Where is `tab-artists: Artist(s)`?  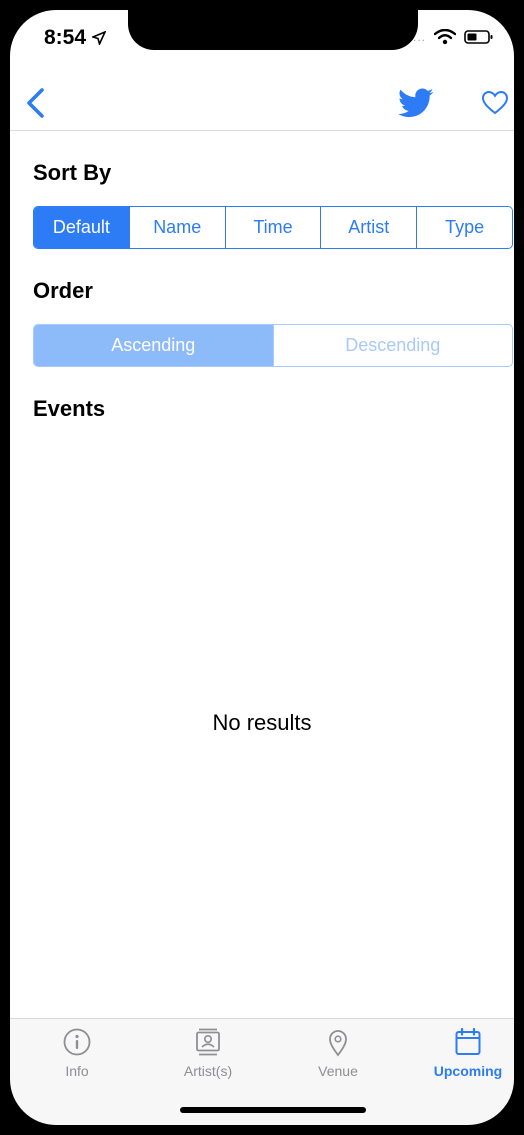 tab-artists: Artist(s) is located at coordinates (208, 1053).